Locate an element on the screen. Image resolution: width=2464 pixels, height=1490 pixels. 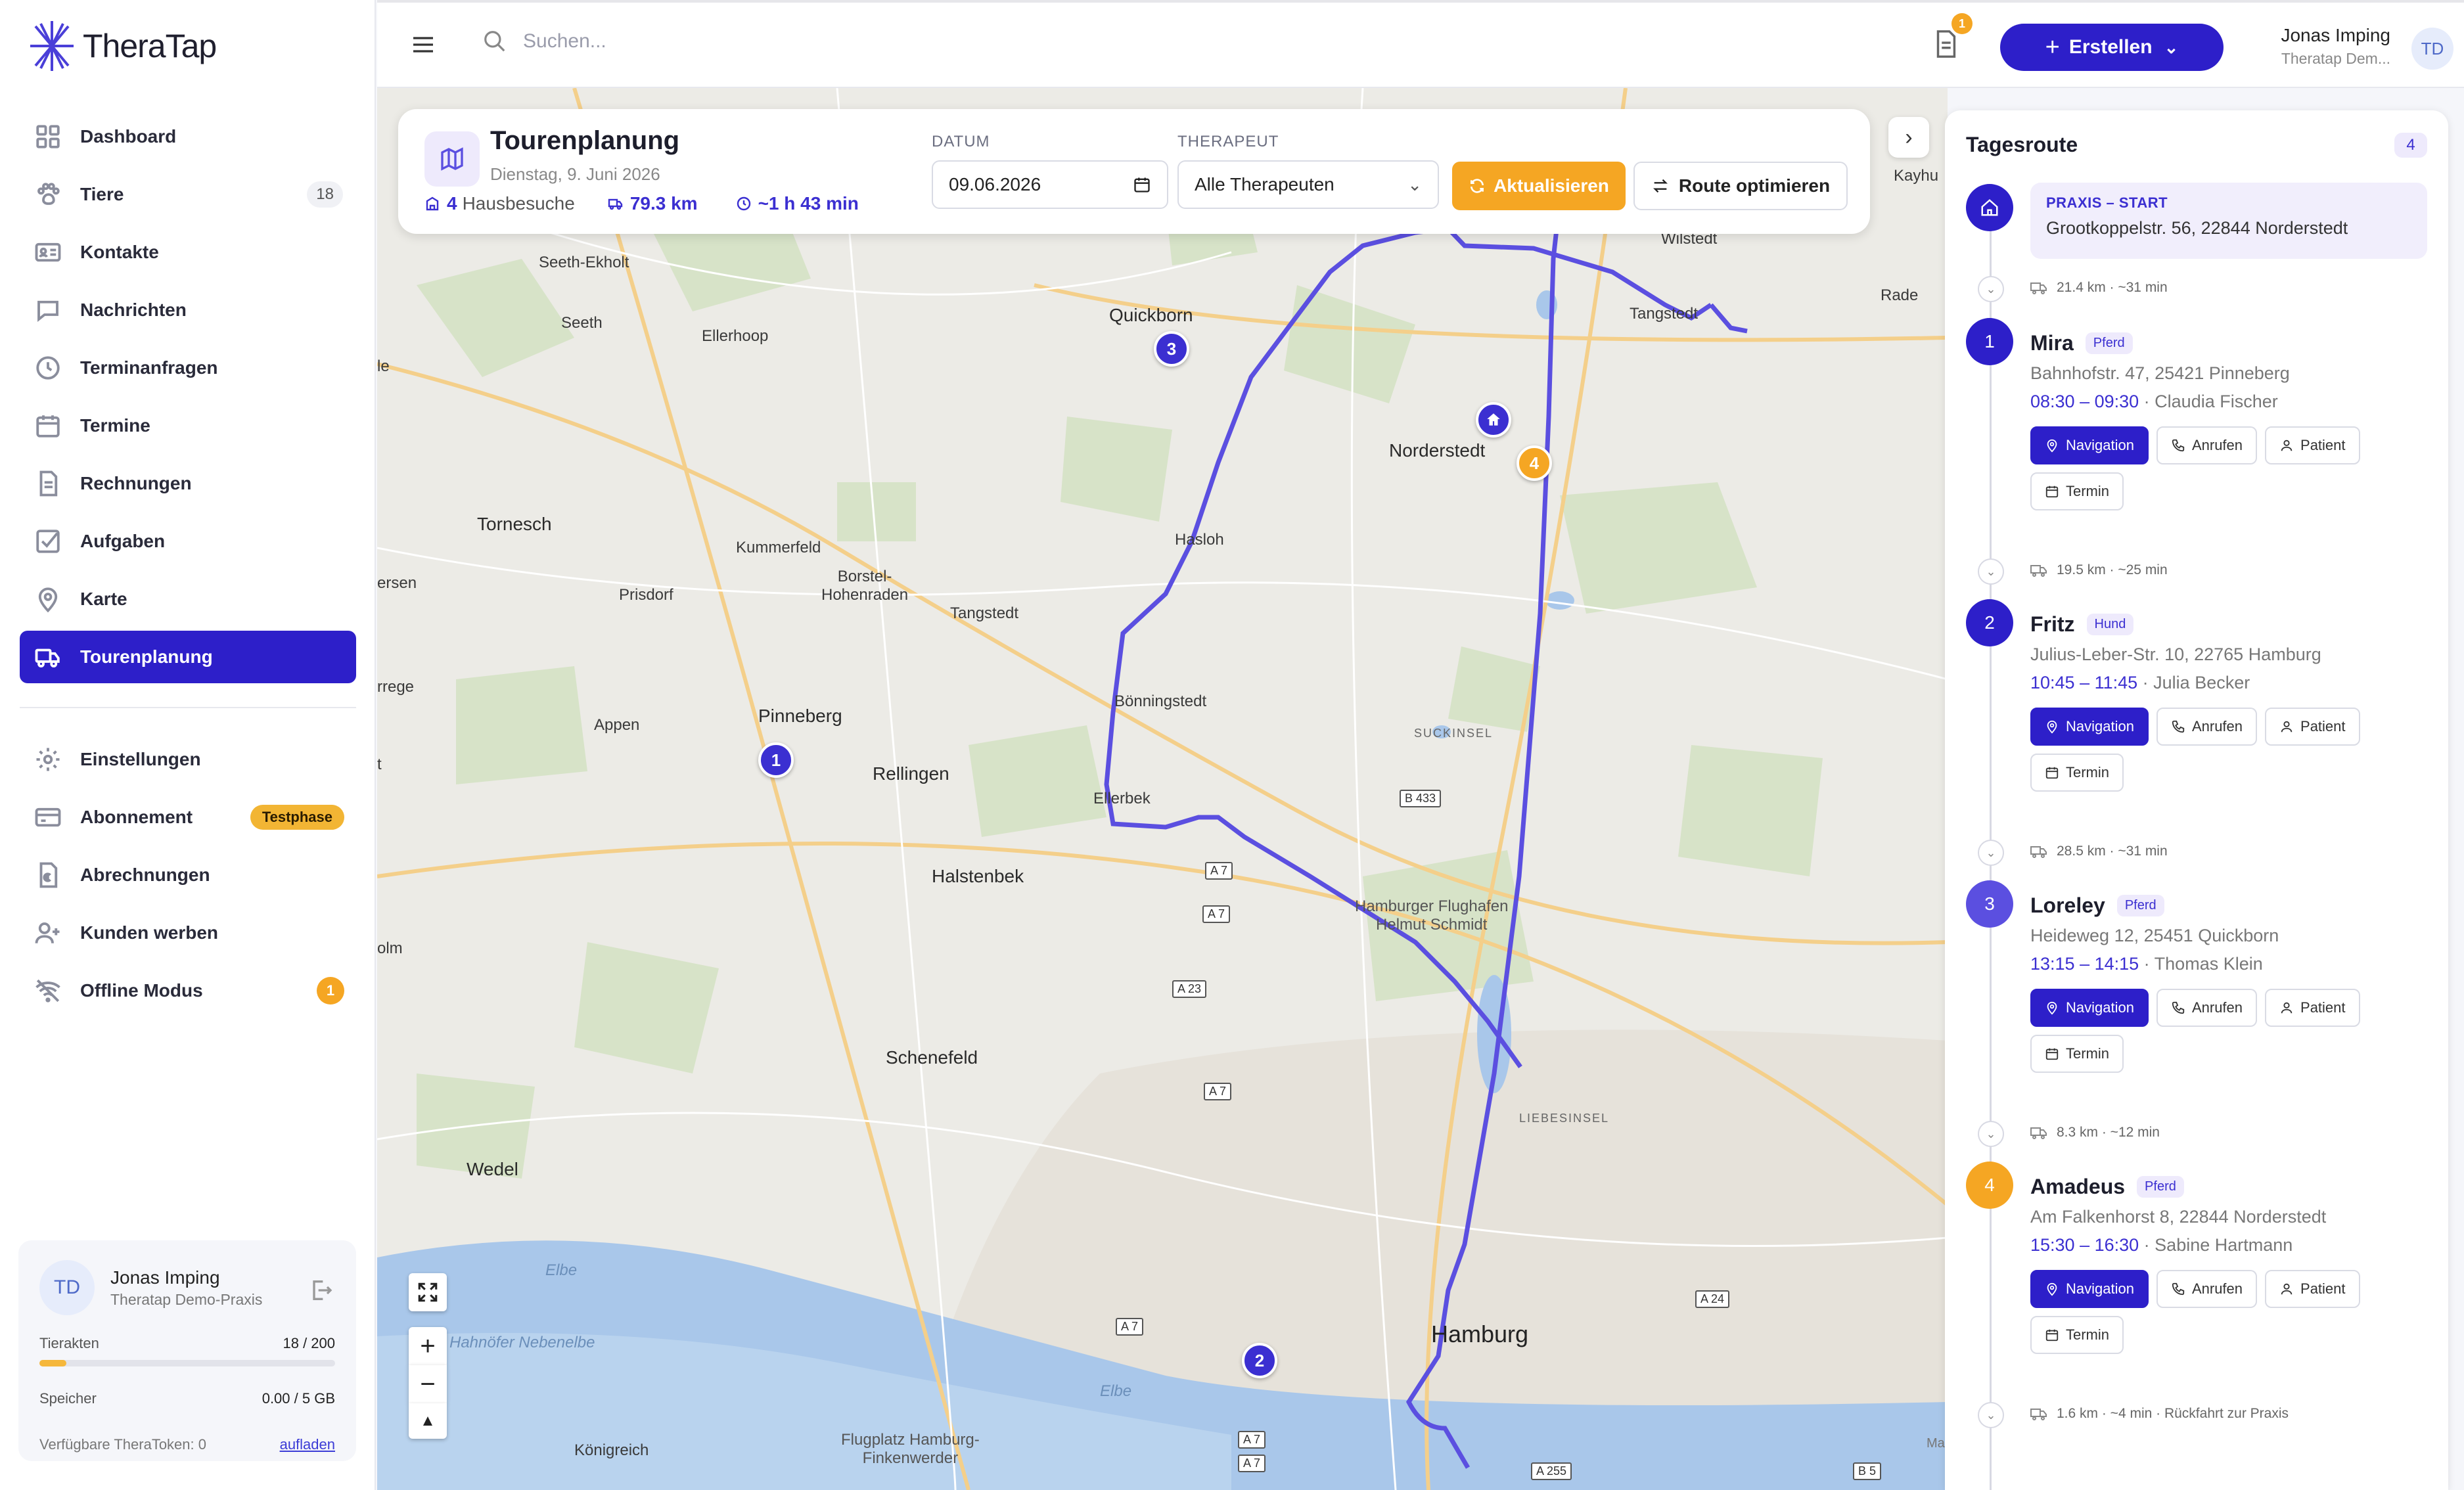
logout-icon is located at coordinates (321, 1290).